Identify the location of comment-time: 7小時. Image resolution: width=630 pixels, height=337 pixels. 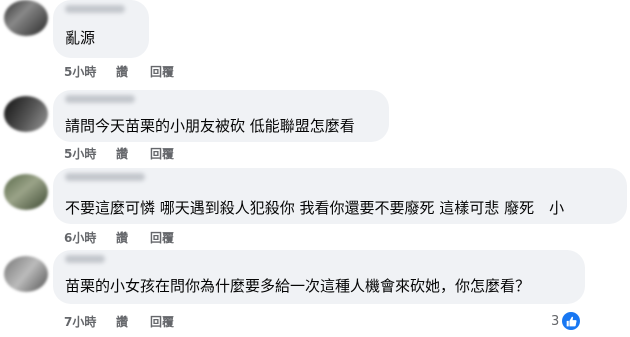
(90, 322).